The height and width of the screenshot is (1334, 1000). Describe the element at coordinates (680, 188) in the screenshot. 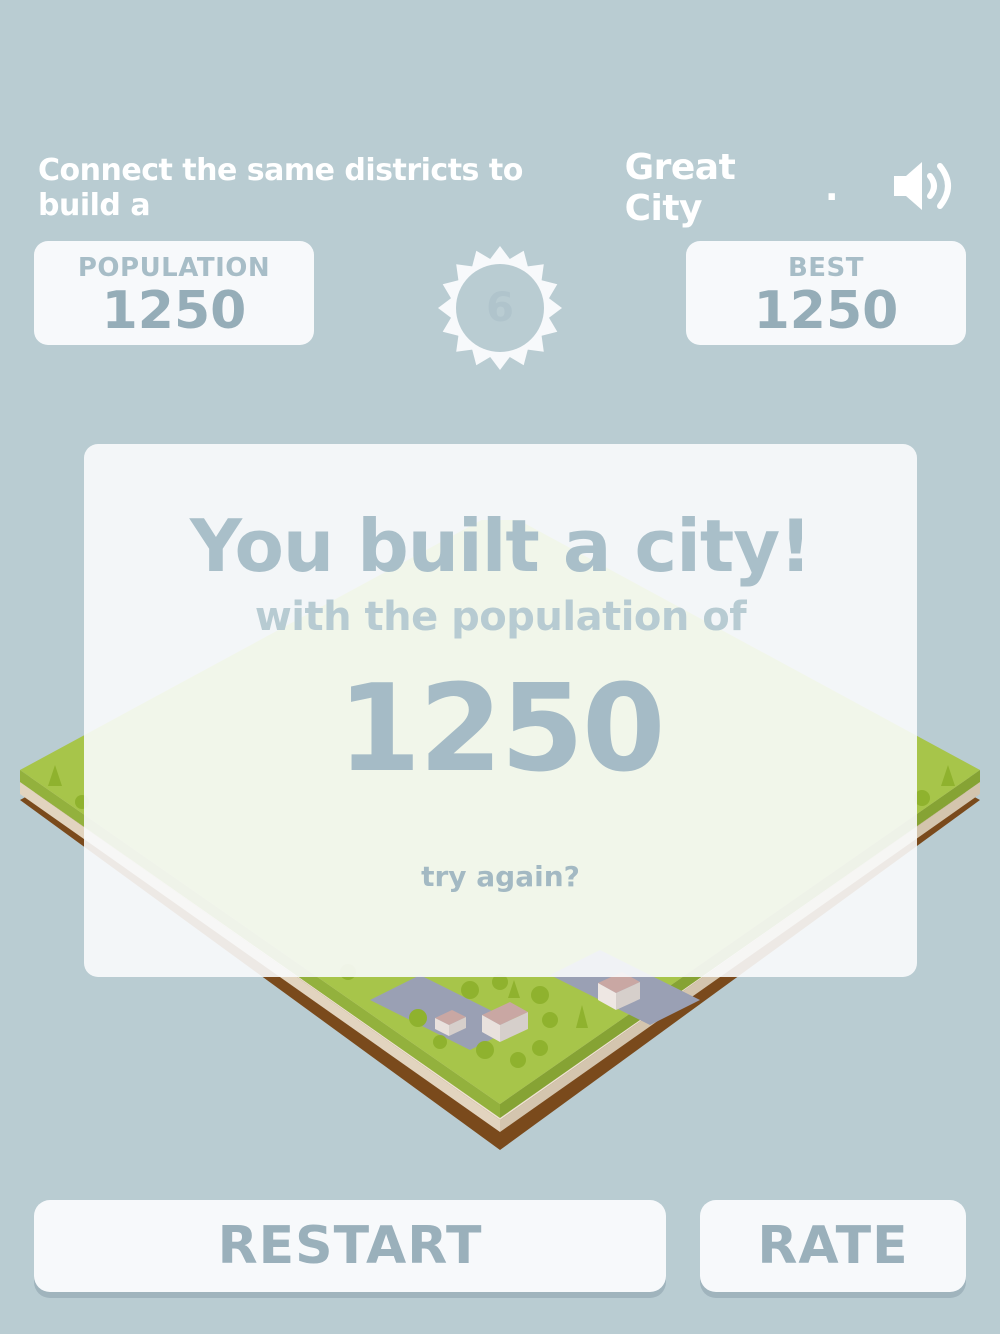

I see `instruction-emphasis: Great City` at that location.